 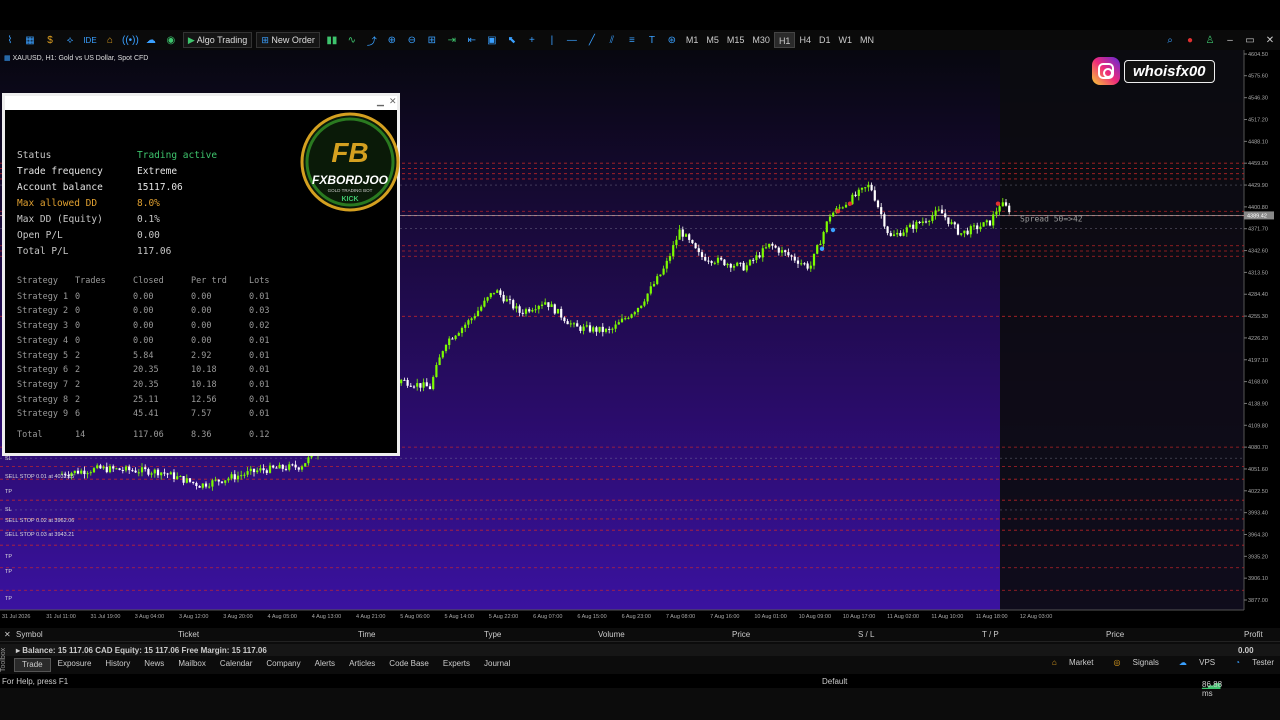 I want to click on price-tick-label: 3964.30, so click(x=1258, y=535).